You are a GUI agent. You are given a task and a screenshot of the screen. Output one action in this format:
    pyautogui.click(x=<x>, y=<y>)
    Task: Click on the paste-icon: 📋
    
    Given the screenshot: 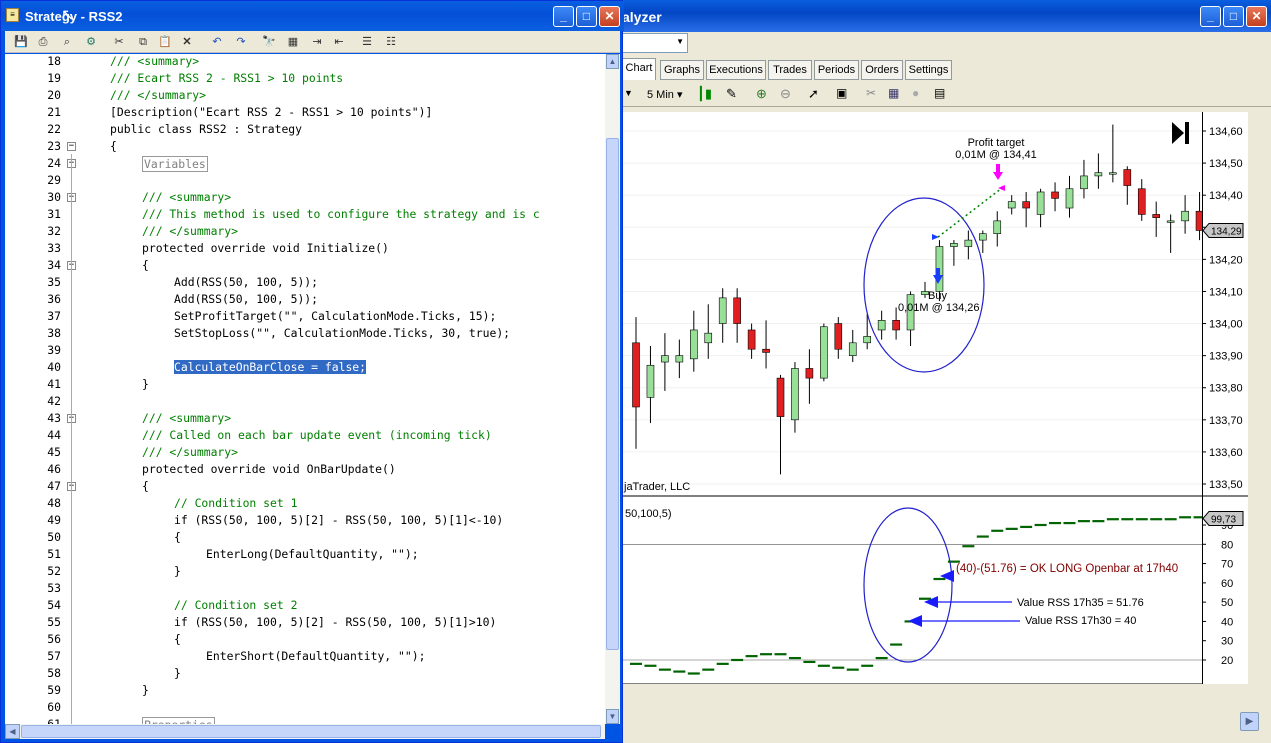 What is the action you would take?
    pyautogui.click(x=165, y=42)
    